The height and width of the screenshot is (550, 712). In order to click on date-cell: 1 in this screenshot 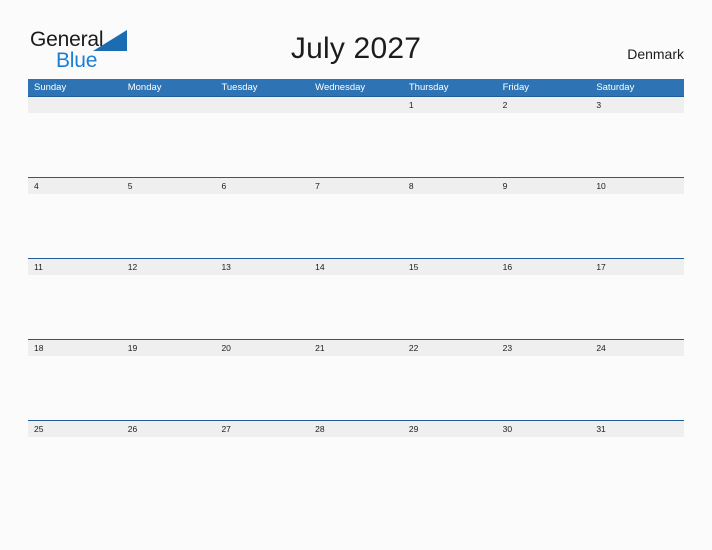, I will do `click(450, 105)`.